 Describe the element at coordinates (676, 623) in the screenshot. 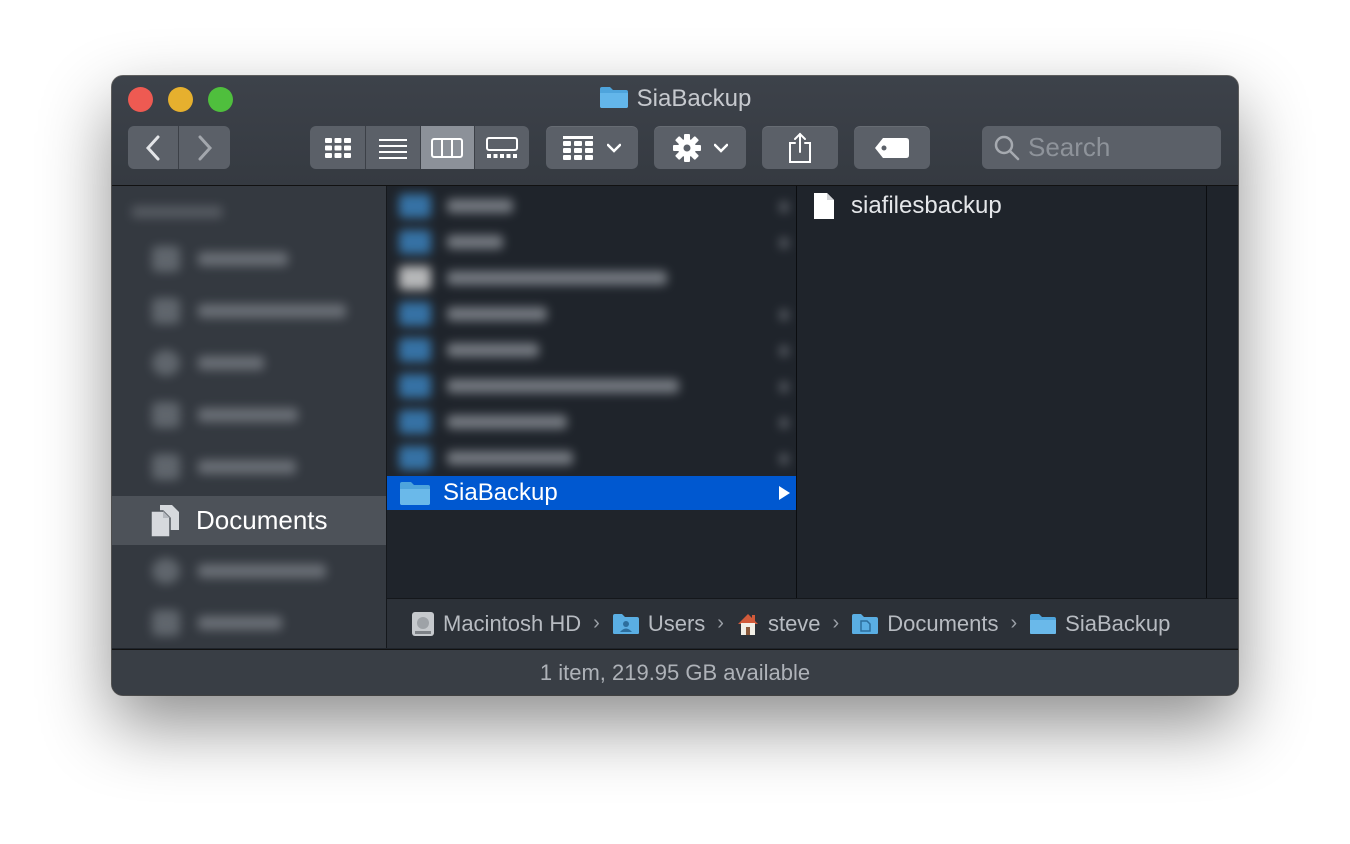

I see `path-item-label: Users` at that location.